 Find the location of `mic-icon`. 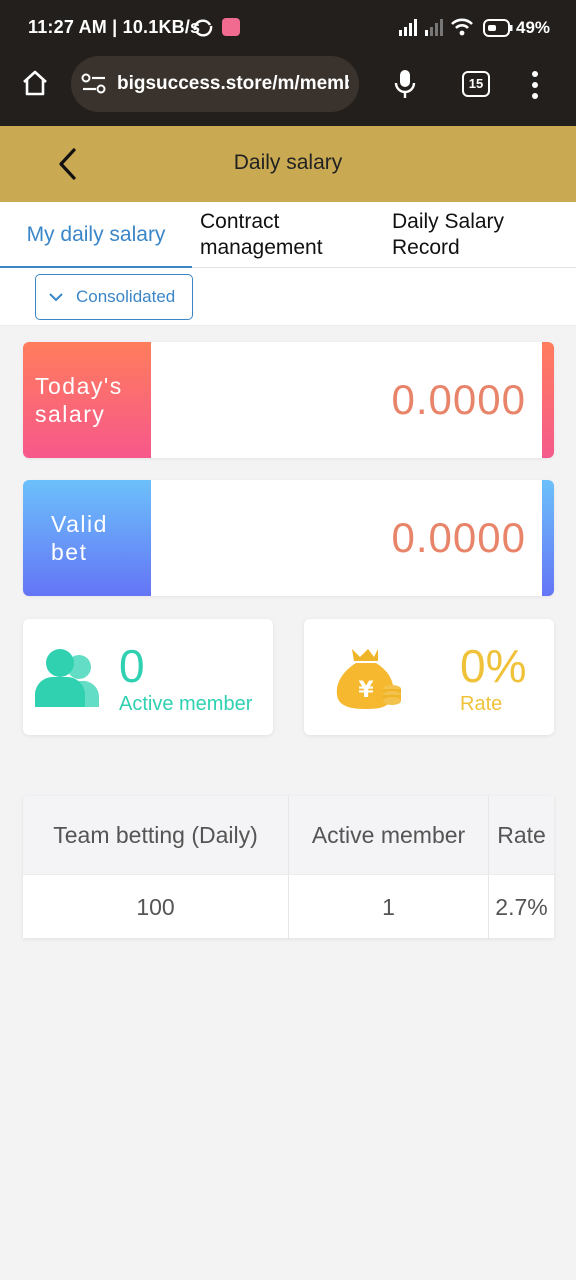

mic-icon is located at coordinates (405, 84).